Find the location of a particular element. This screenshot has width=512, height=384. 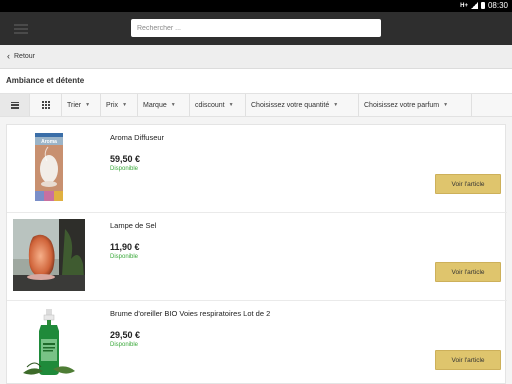

grid-view-button is located at coordinates (46, 105).